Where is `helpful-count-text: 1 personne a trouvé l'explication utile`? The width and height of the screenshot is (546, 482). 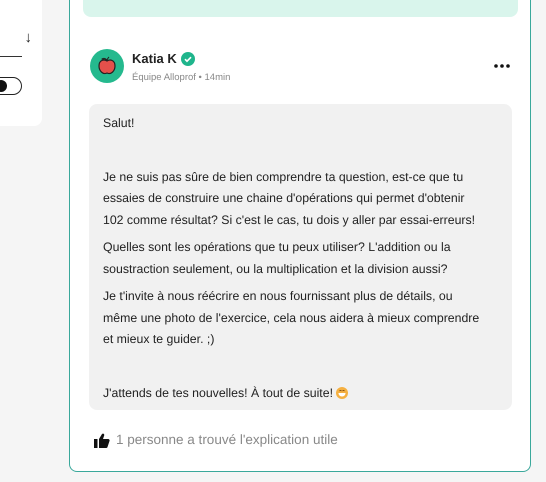
helpful-count-text: 1 personne a trouvé l'explication utile is located at coordinates (227, 440).